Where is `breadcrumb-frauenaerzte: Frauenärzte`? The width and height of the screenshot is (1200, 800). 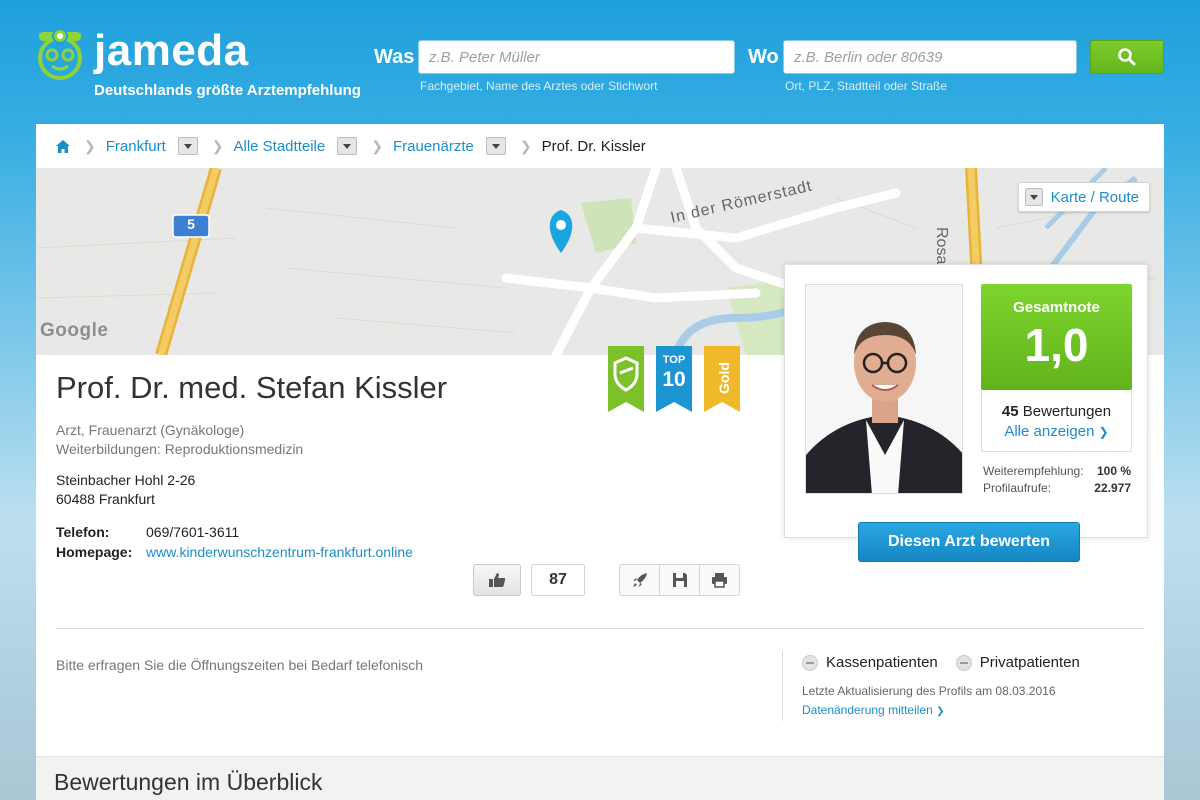
breadcrumb-frauenaerzte: Frauenärzte is located at coordinates (433, 146).